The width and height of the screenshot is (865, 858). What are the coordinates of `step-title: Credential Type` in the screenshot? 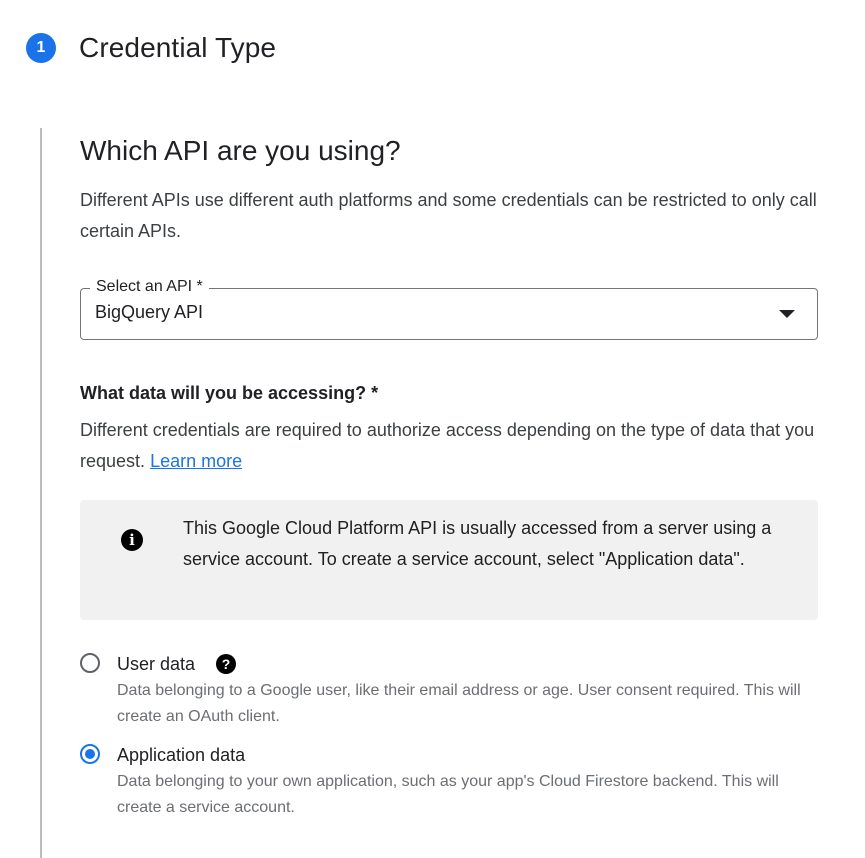 It's located at (178, 47).